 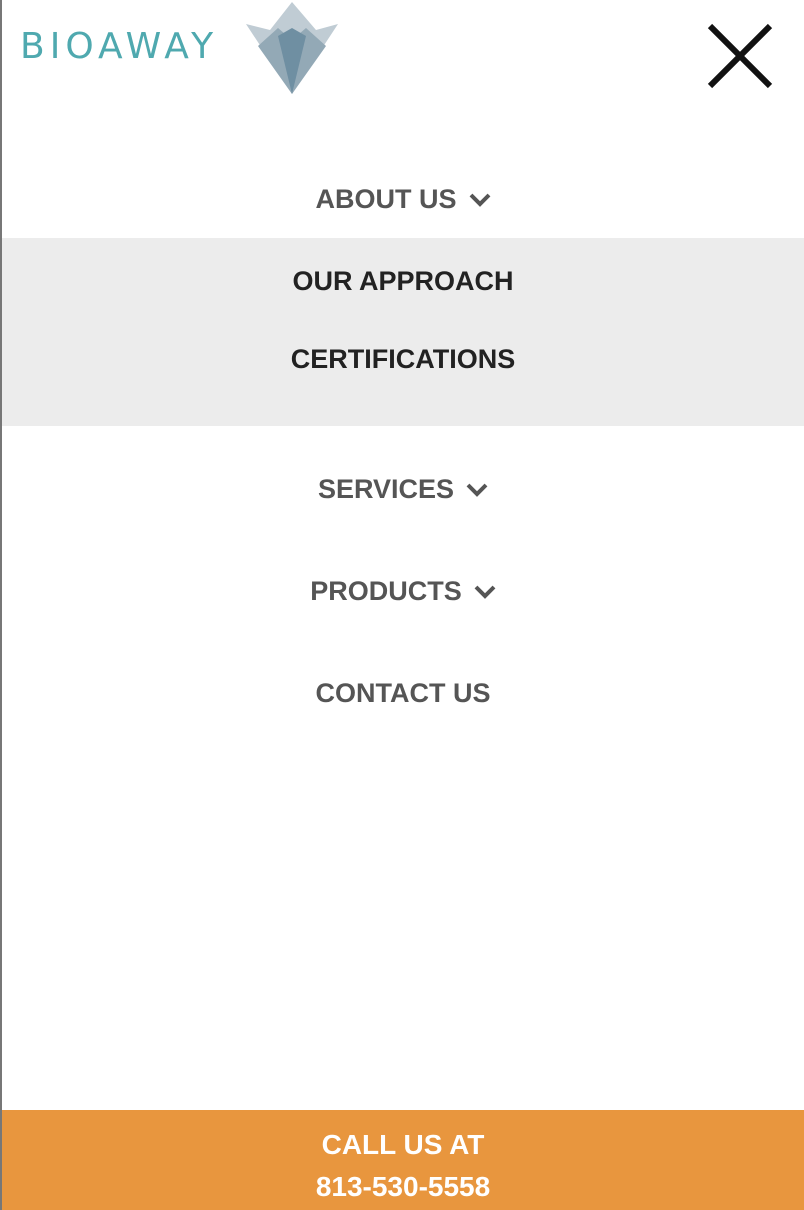 What do you see at coordinates (403, 1144) in the screenshot?
I see `cta-label: CALL US AT` at bounding box center [403, 1144].